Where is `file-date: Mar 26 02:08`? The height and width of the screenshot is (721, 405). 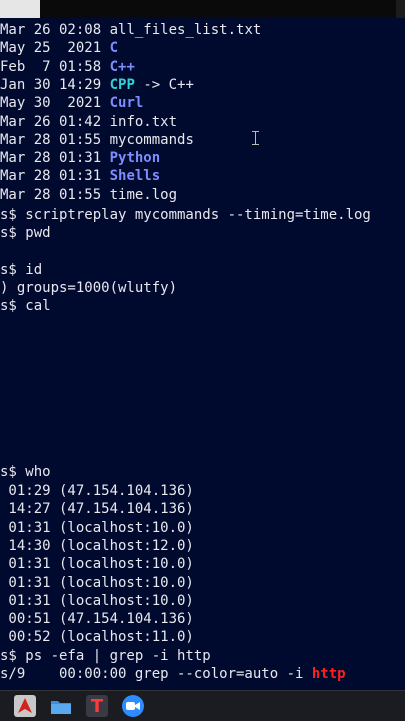 file-date: Mar 26 02:08 is located at coordinates (51, 30).